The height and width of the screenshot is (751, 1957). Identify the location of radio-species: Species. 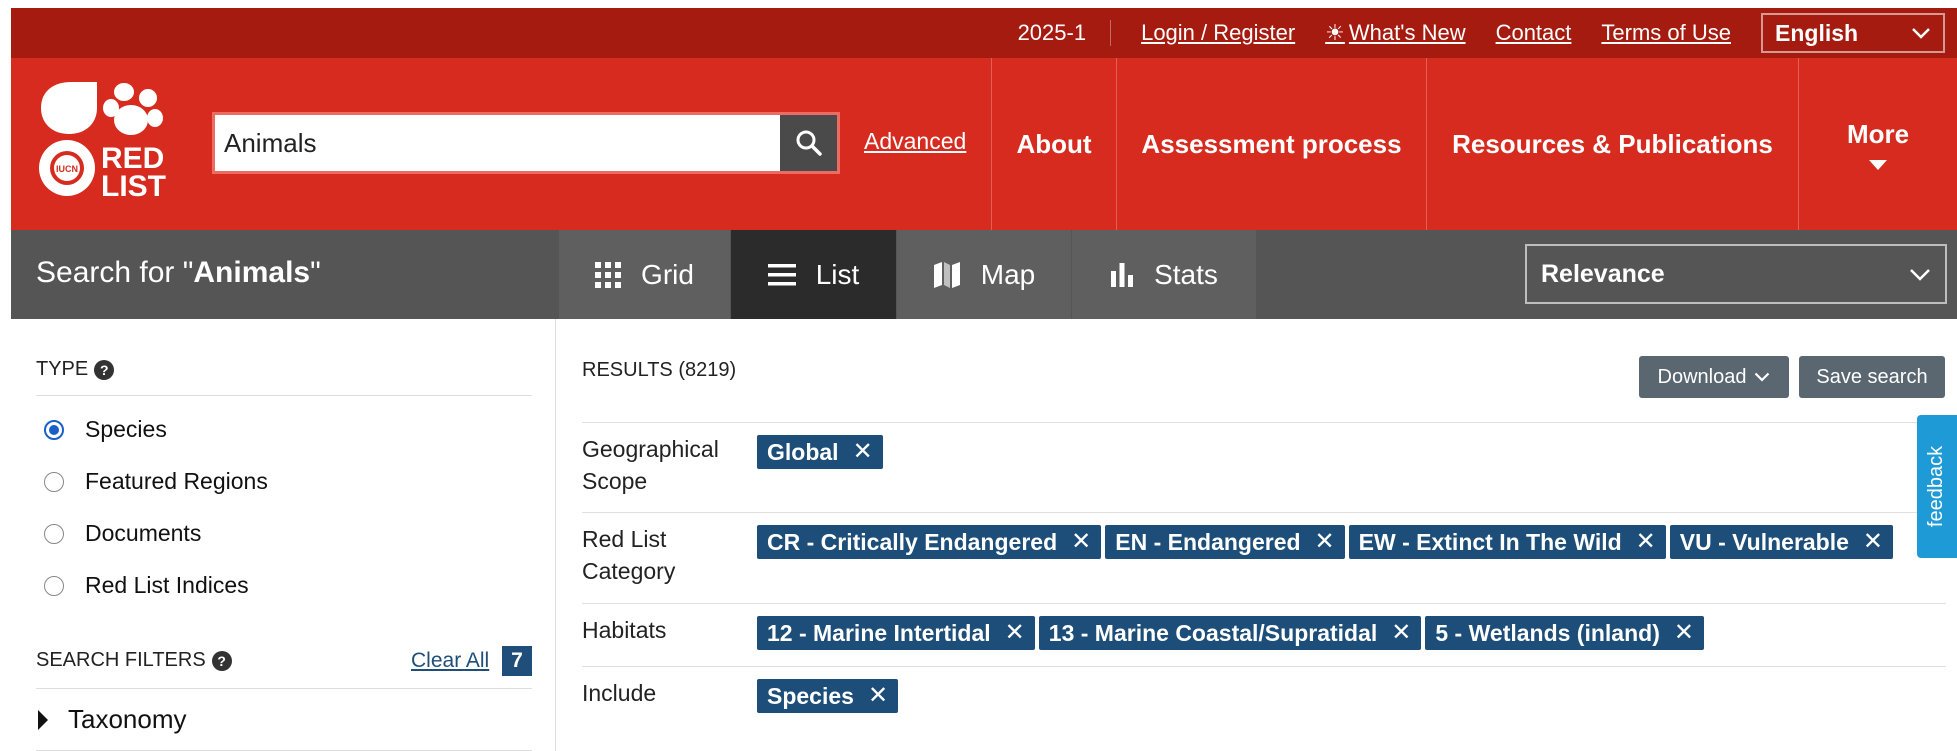
(105, 429).